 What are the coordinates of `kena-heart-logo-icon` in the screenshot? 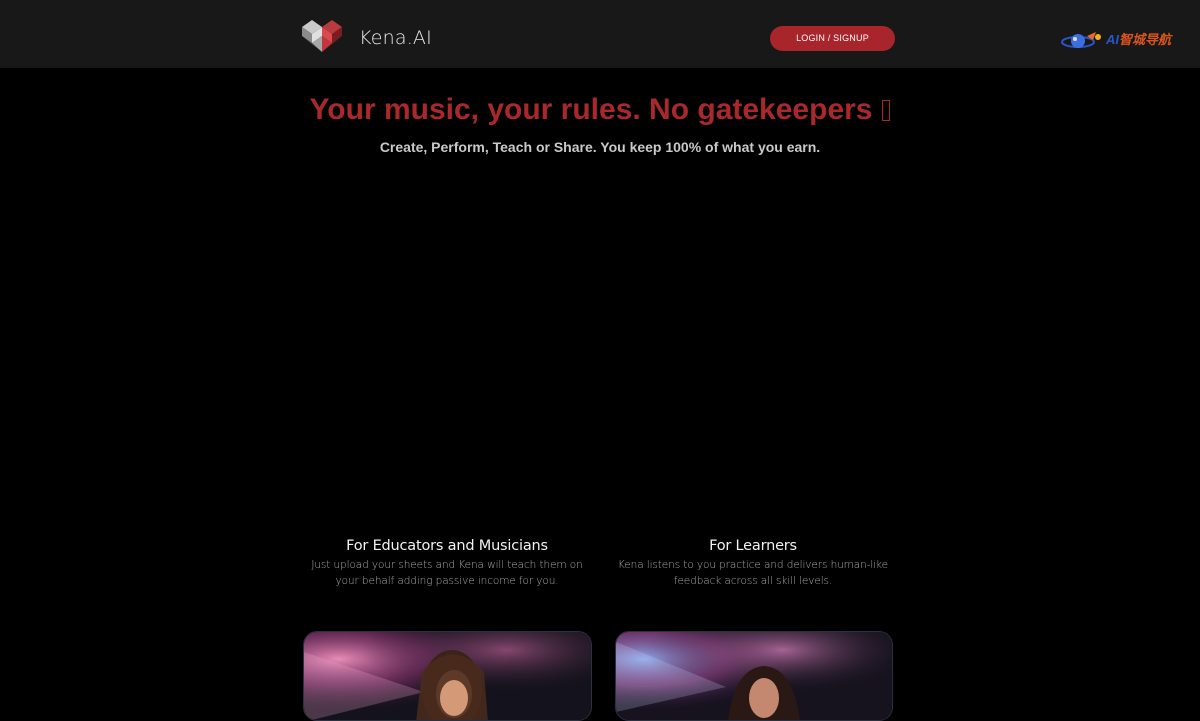 It's located at (322, 36).